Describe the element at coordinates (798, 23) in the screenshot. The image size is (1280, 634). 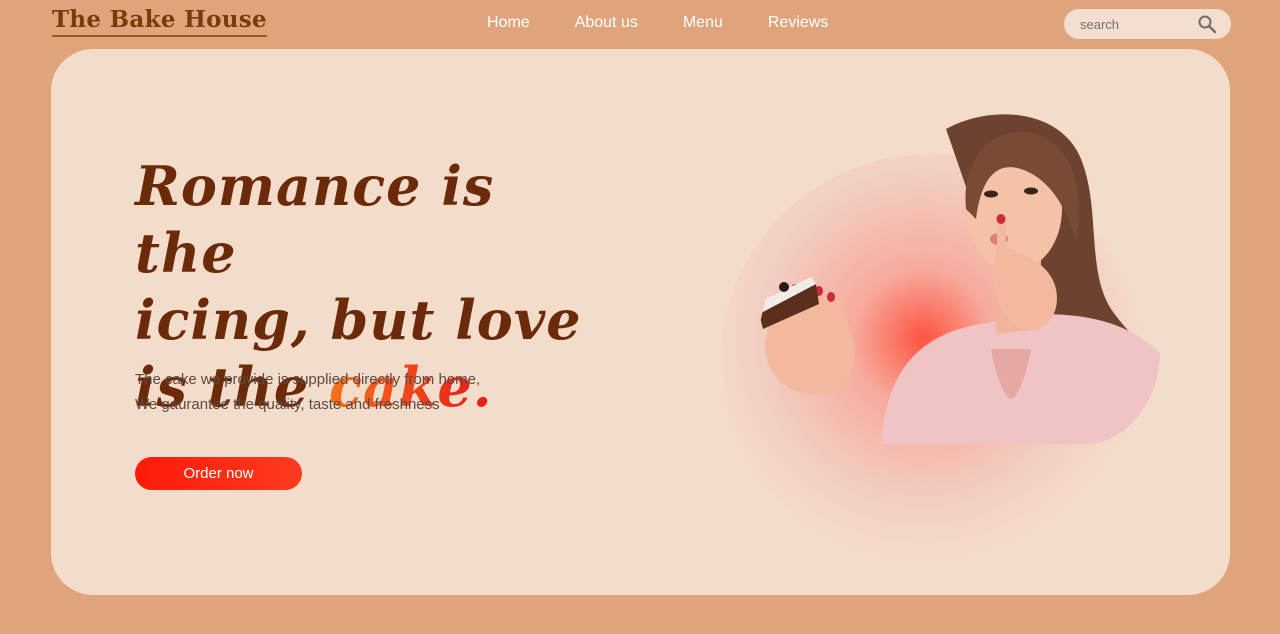
I see `nav-reviews: Reviews` at that location.